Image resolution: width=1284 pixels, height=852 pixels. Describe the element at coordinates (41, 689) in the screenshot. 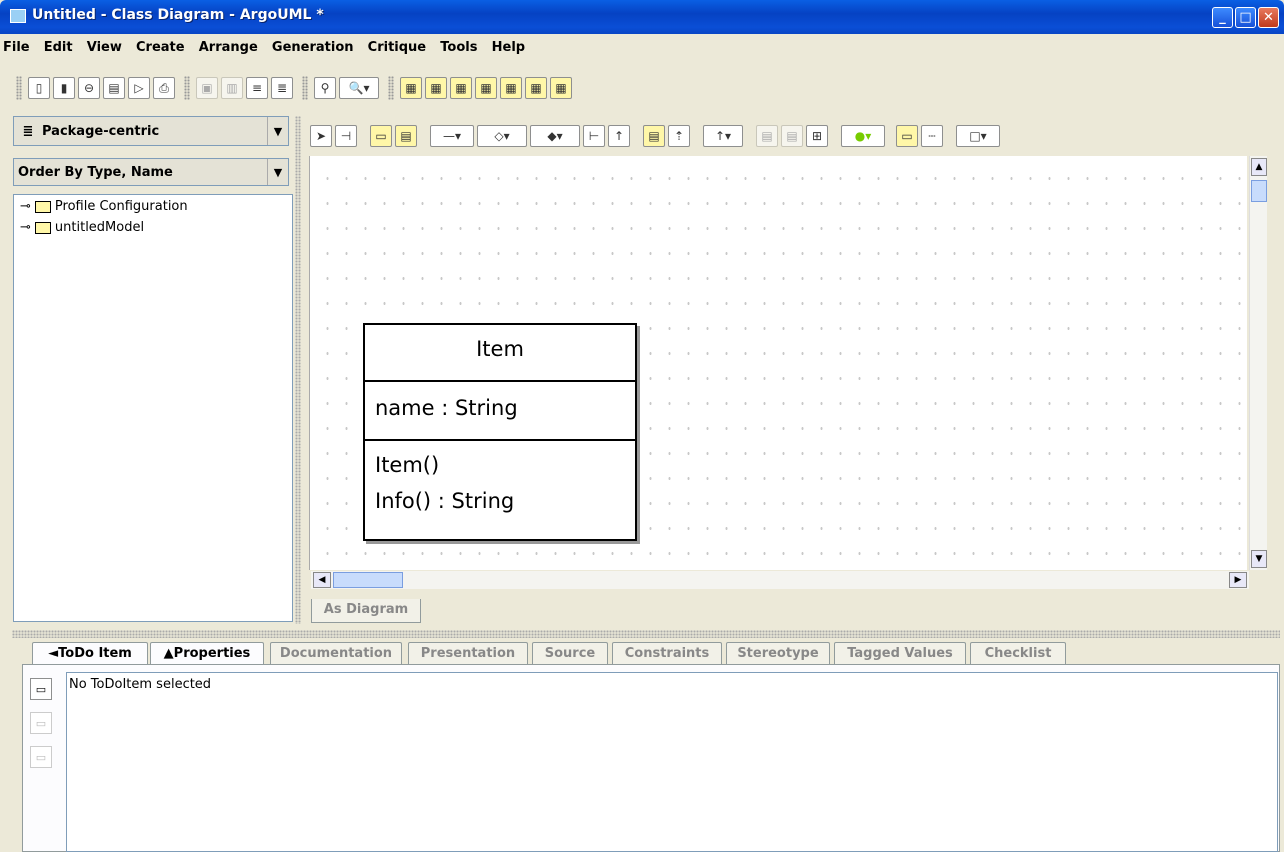

I see `new-todo-icon: ▭` at that location.